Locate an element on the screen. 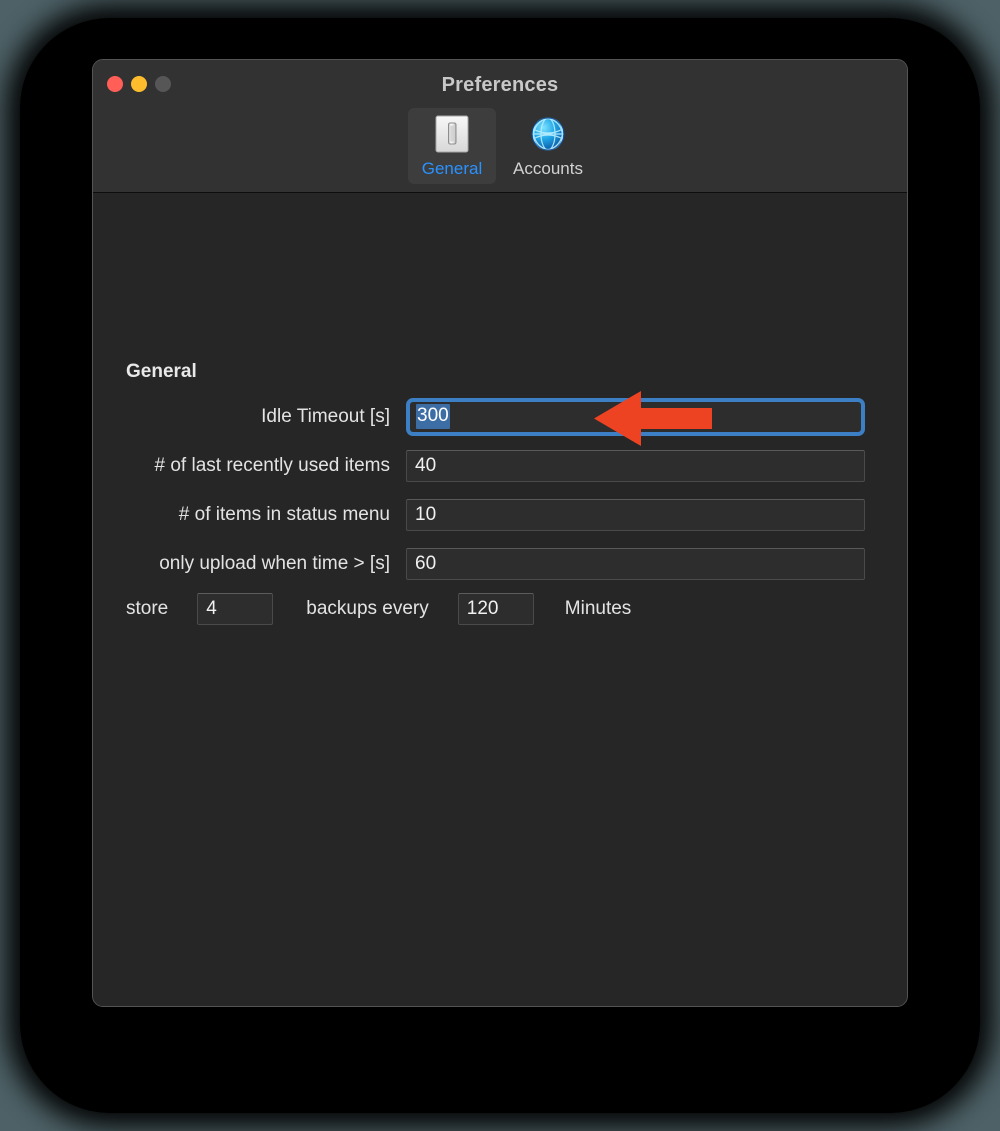 The width and height of the screenshot is (1000, 1131). light-switch-icon is located at coordinates (452, 134).